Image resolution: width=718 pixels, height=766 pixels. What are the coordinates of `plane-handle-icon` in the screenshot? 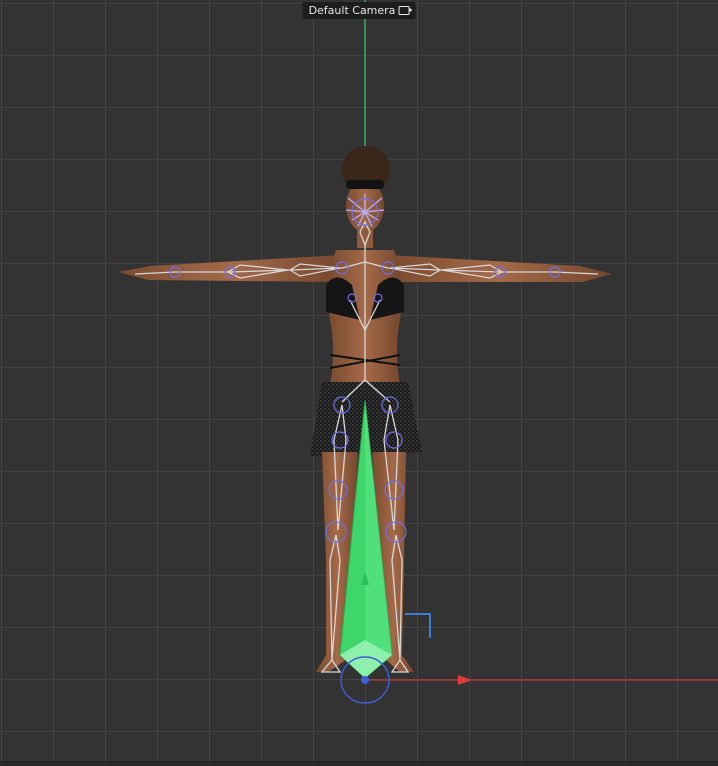 It's located at (418, 625).